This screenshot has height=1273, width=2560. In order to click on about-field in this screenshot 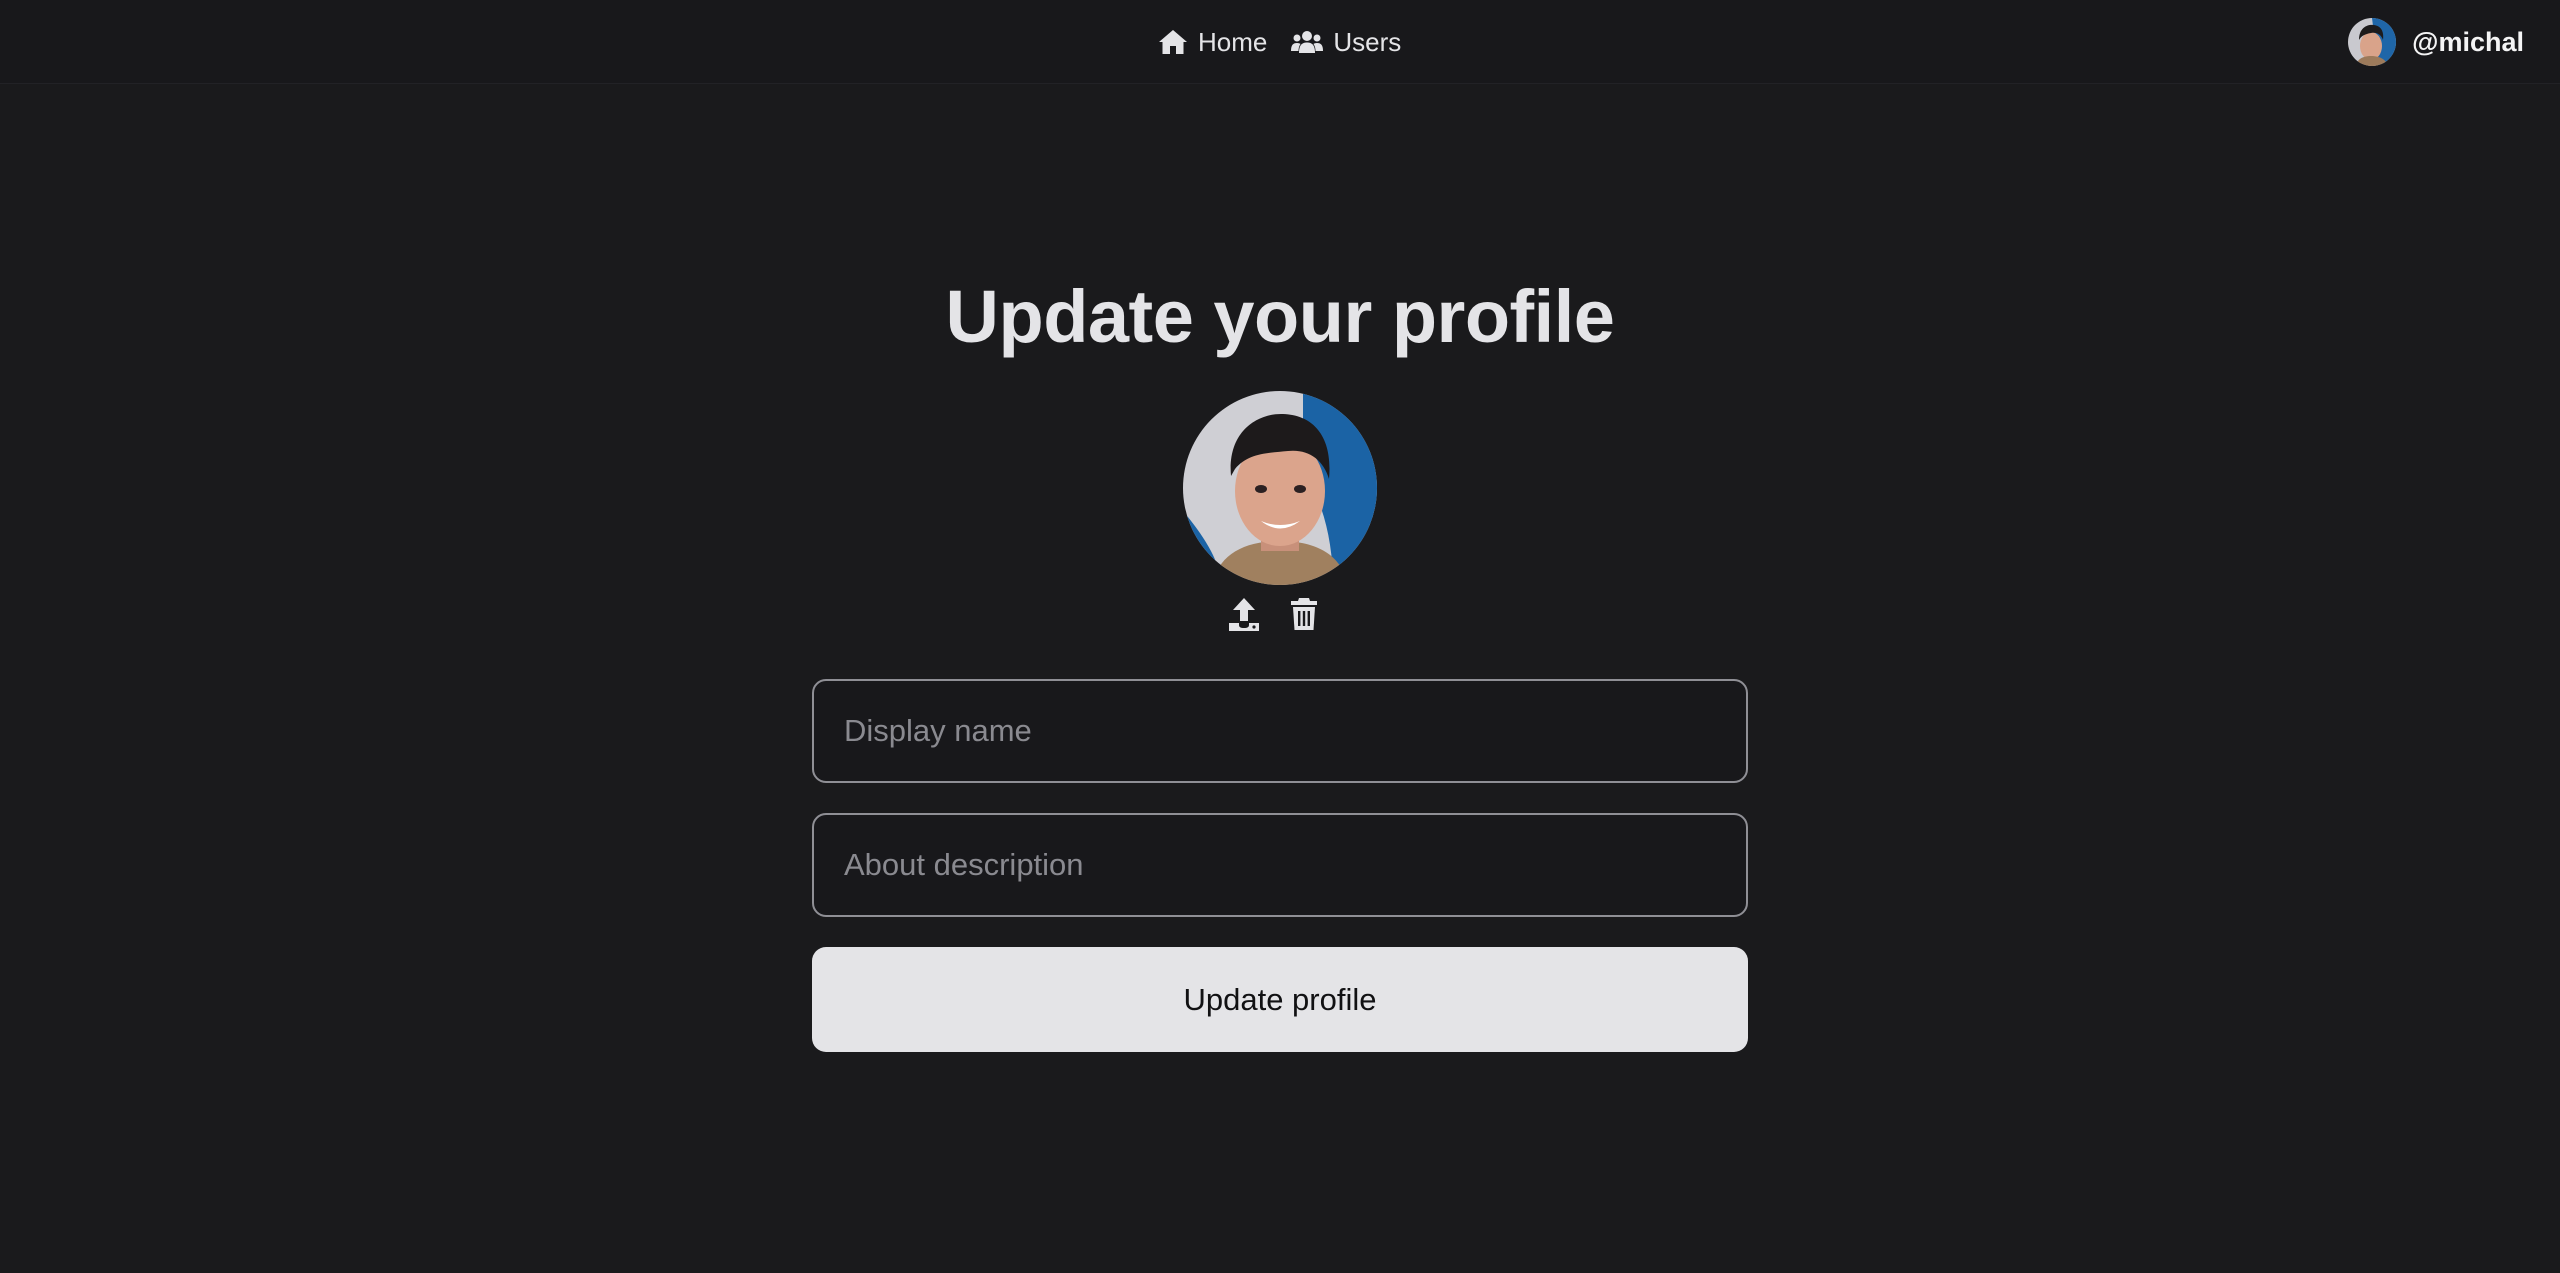, I will do `click(1280, 865)`.